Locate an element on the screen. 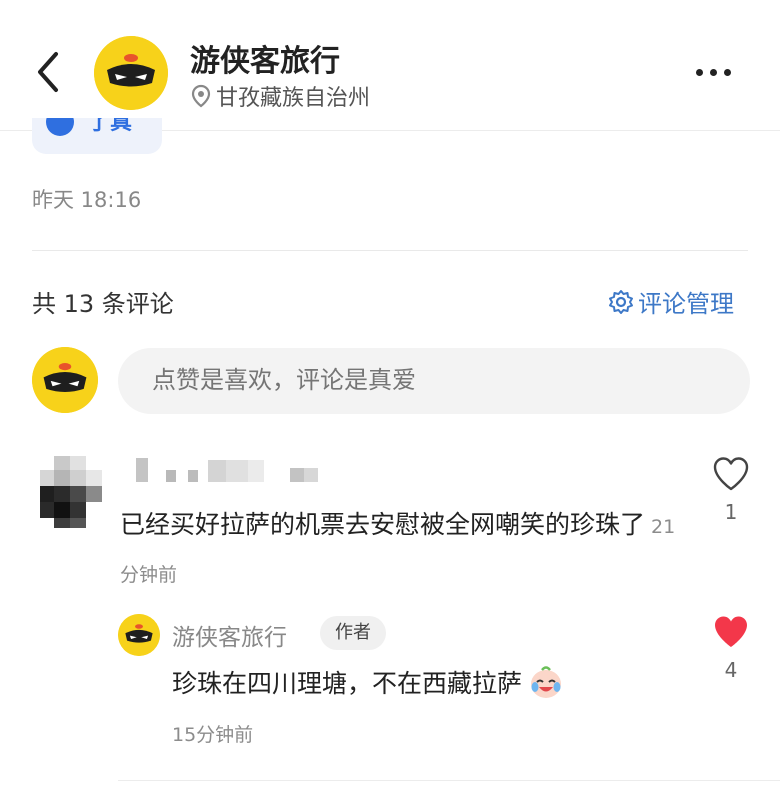 The image size is (780, 808). reply-like-count: 4 is located at coordinates (731, 670).